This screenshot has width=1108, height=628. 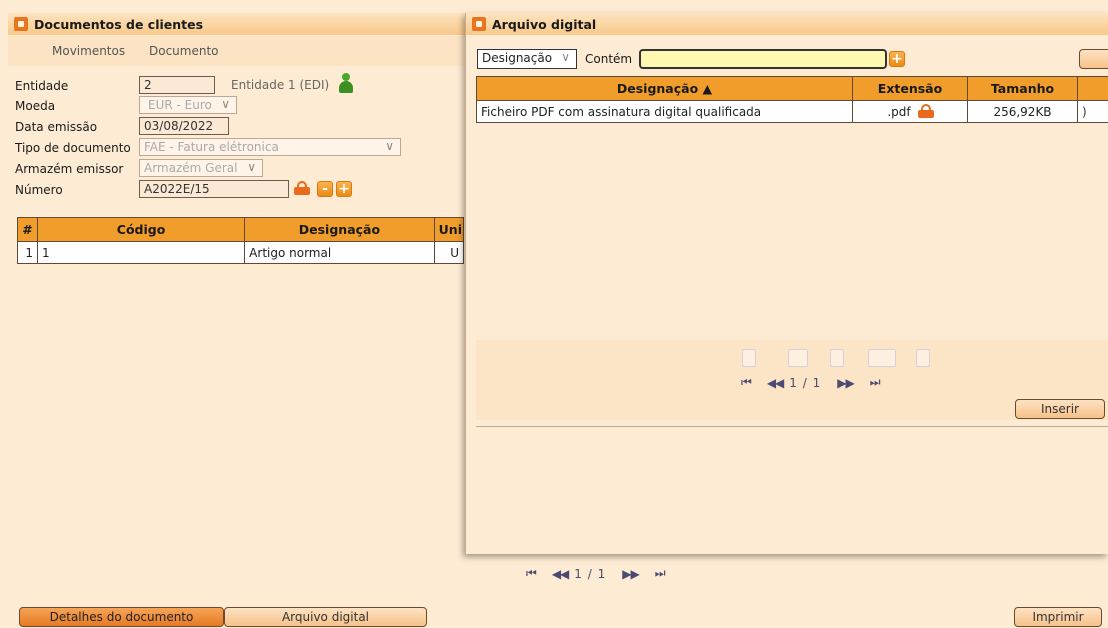 I want to click on files-prev-page-icon: ◀◀, so click(x=775, y=383).